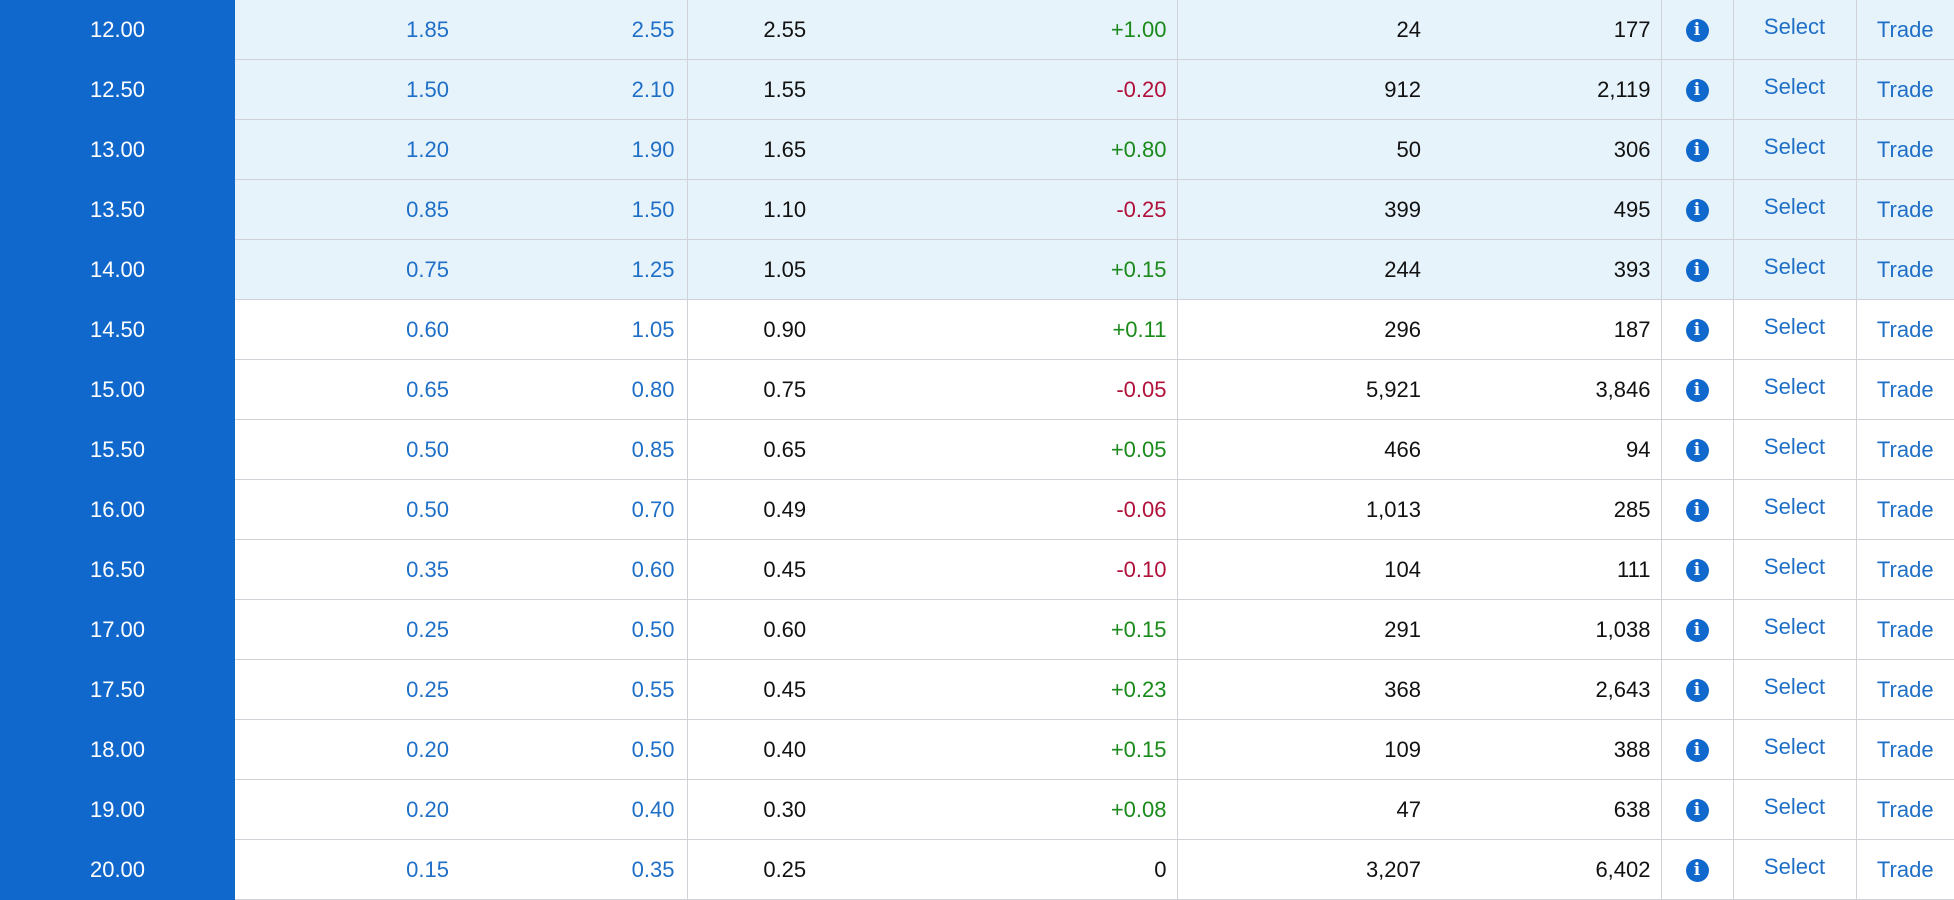  What do you see at coordinates (117, 269) in the screenshot?
I see `strike-price: 14.00` at bounding box center [117, 269].